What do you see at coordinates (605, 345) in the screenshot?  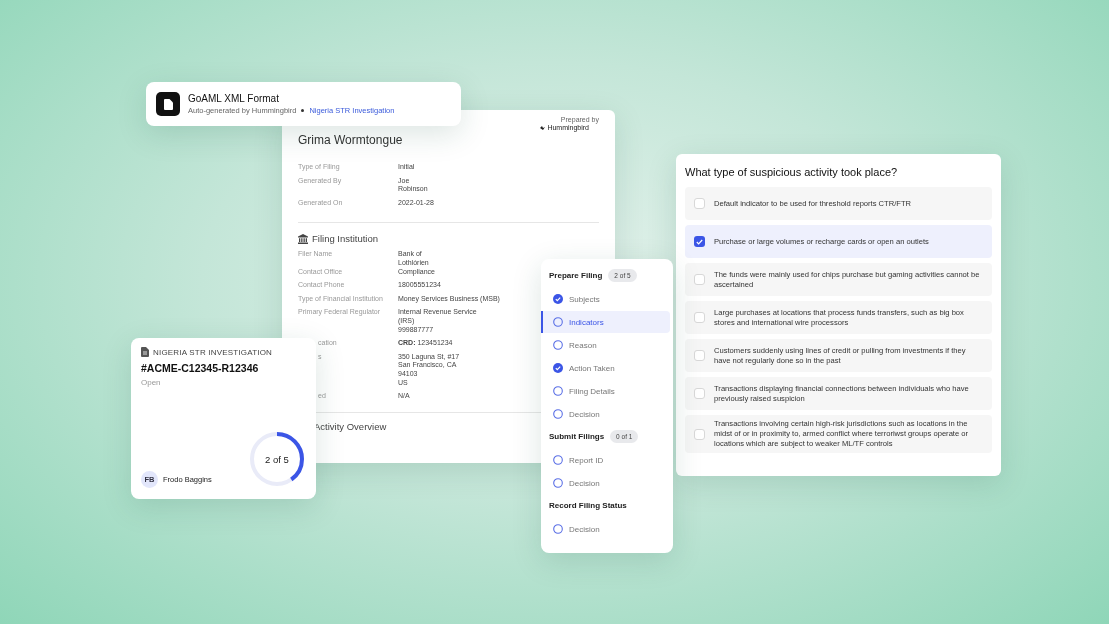 I see `step-item: Reason` at bounding box center [605, 345].